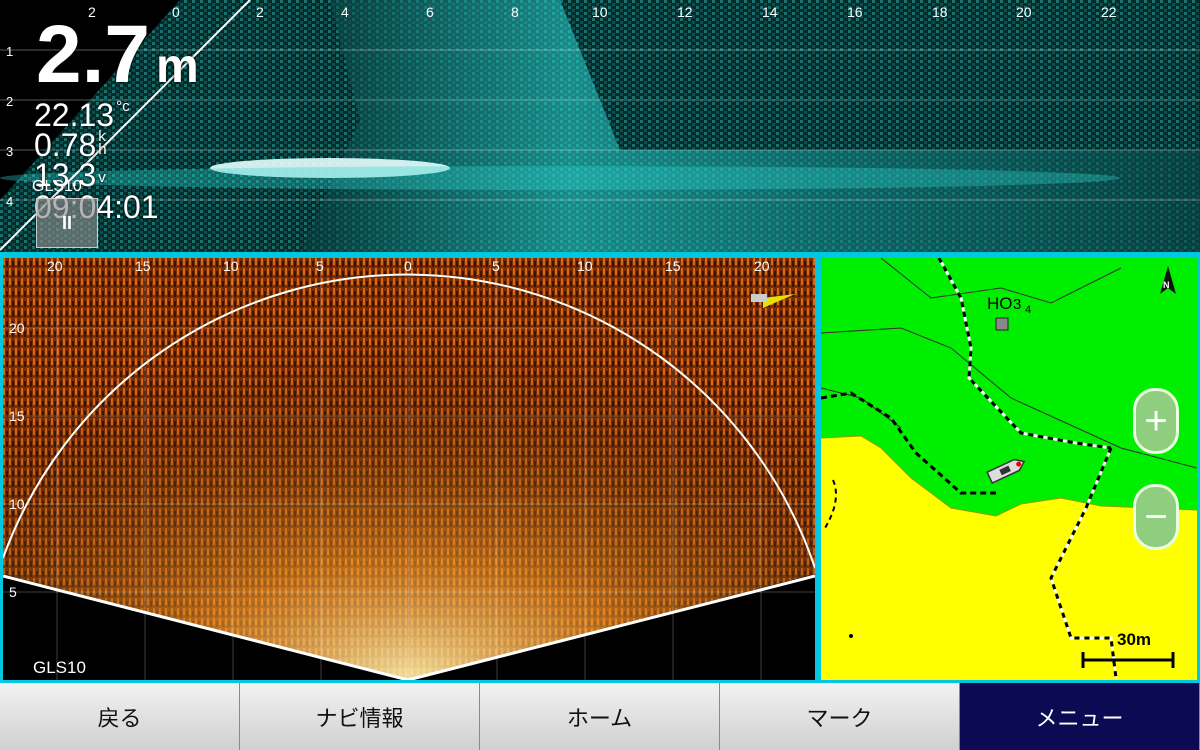  What do you see at coordinates (1134, 639) in the screenshot?
I see `scale-label: 30m` at bounding box center [1134, 639].